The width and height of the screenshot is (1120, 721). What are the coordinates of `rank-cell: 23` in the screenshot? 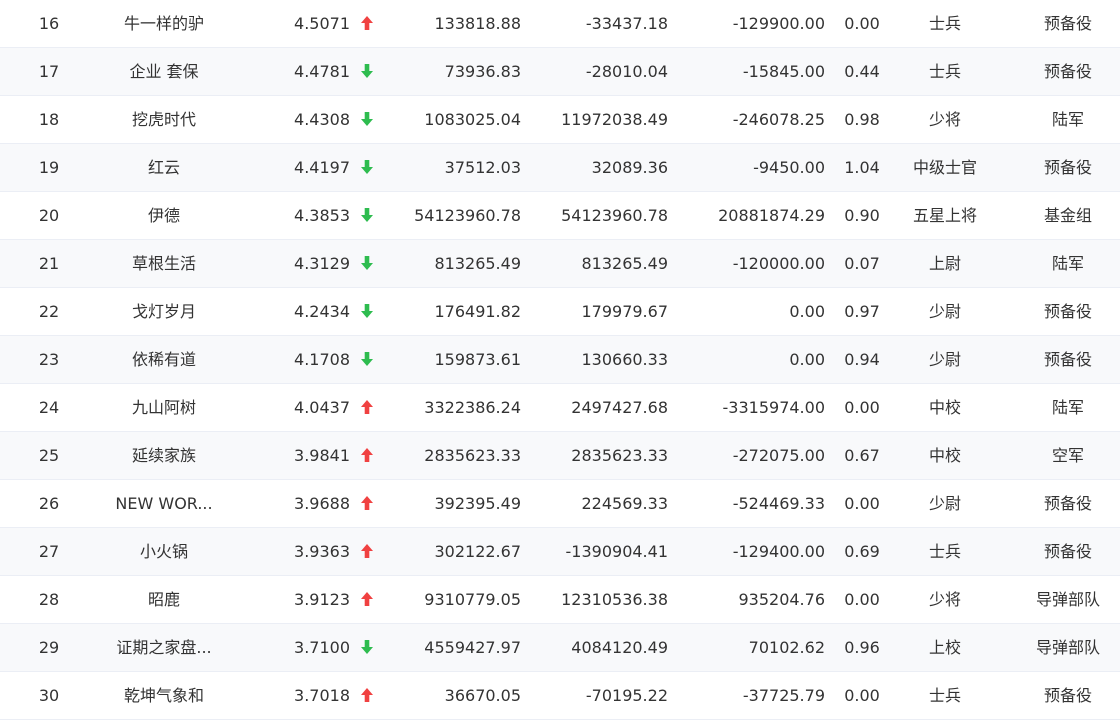 It's located at (49, 359).